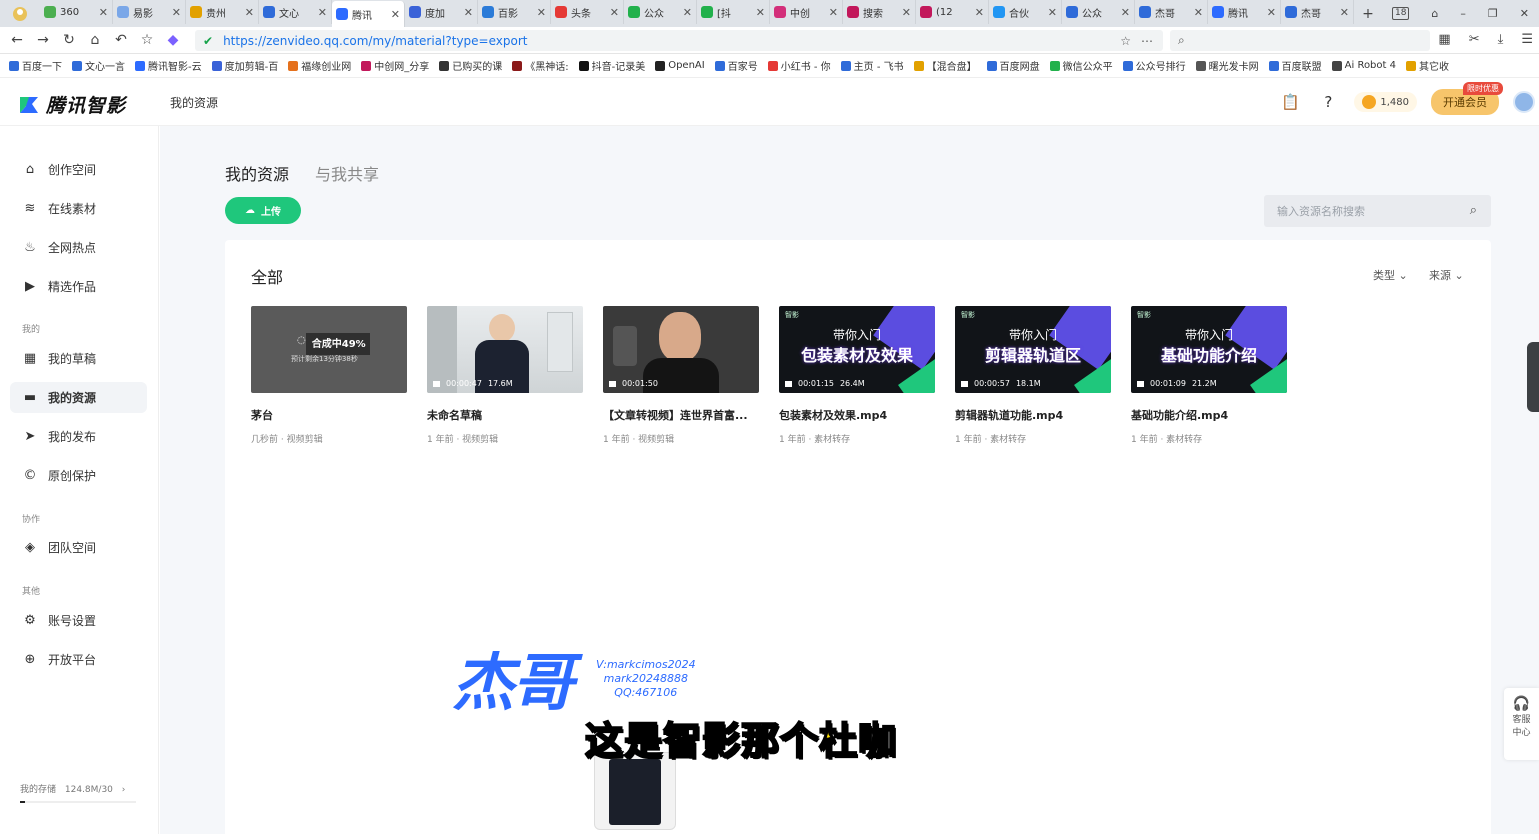  Describe the element at coordinates (505, 415) in the screenshot. I see `card-title: 未命名草稿` at that location.